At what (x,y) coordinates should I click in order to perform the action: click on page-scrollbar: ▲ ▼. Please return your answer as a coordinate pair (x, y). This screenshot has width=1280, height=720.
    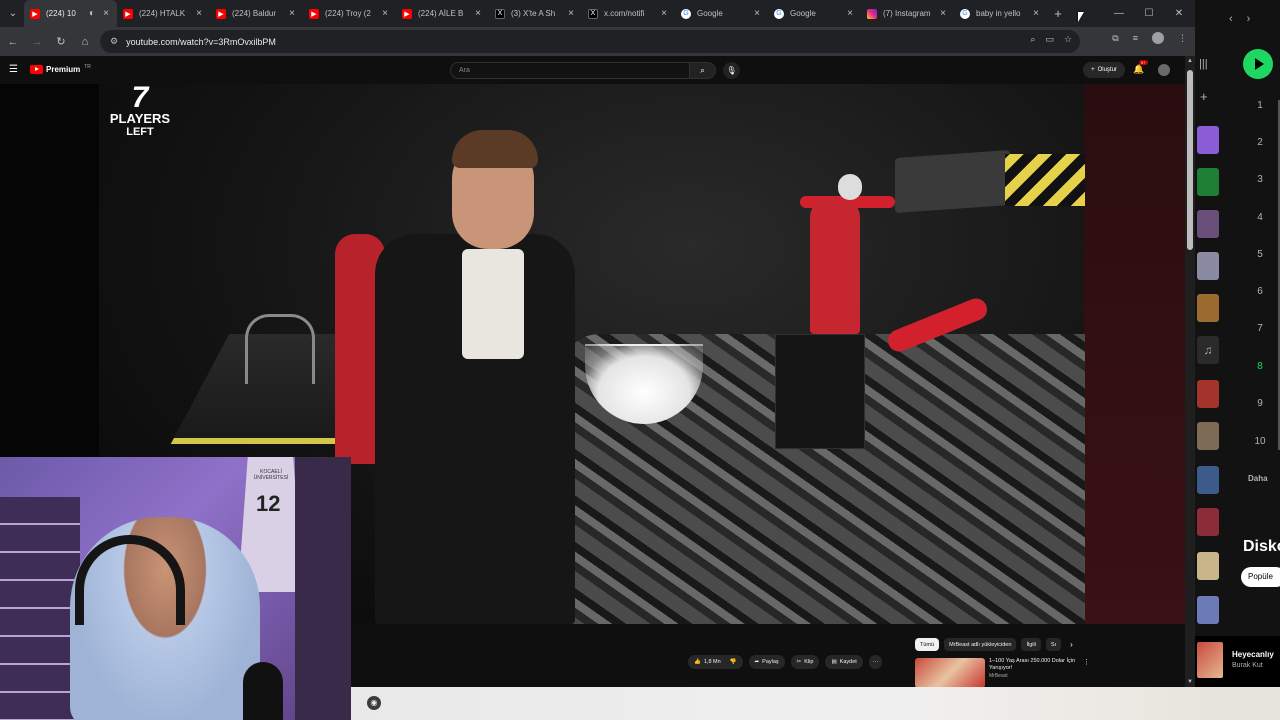
    Looking at the image, I should click on (1190, 371).